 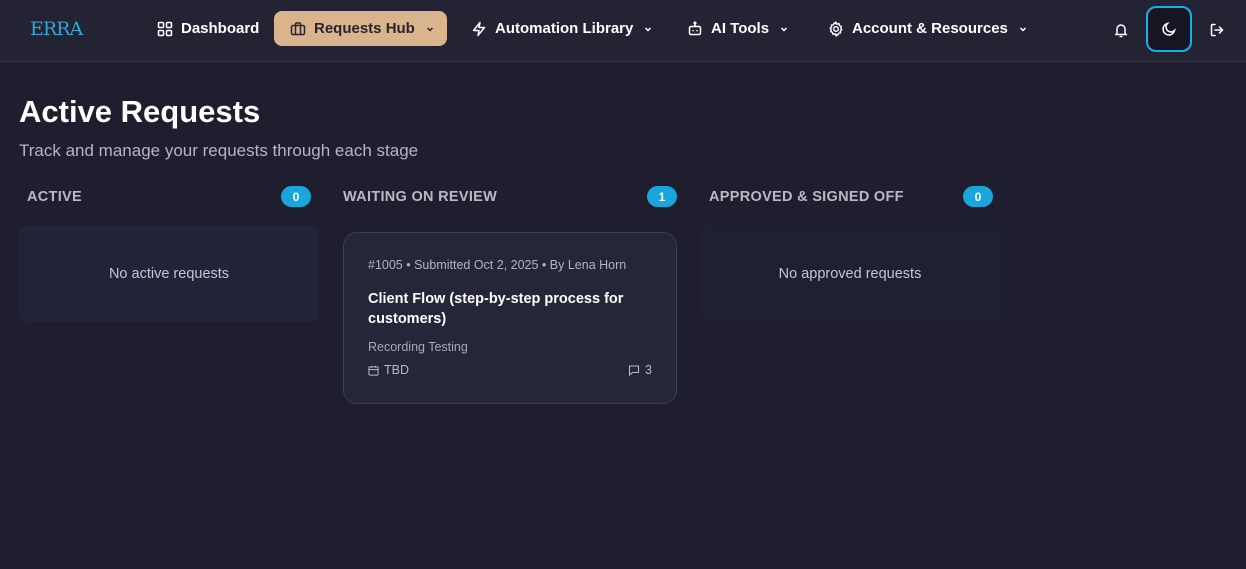 I want to click on lightning-icon, so click(x=479, y=28).